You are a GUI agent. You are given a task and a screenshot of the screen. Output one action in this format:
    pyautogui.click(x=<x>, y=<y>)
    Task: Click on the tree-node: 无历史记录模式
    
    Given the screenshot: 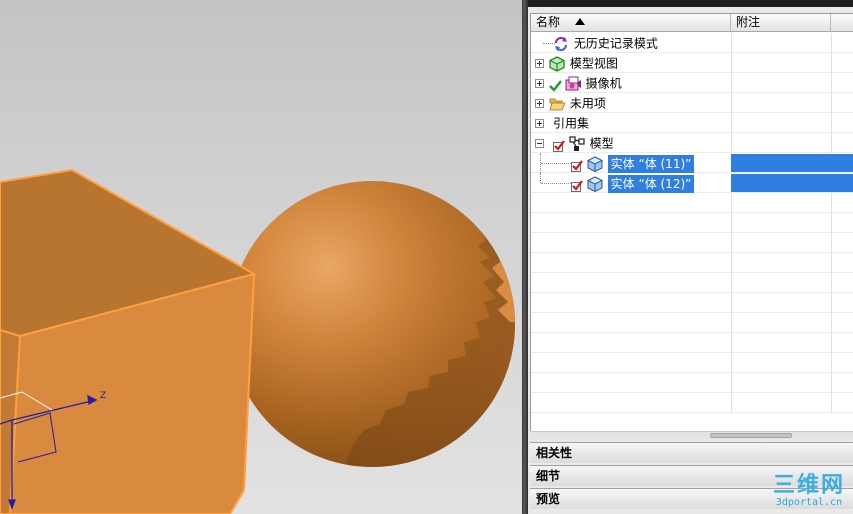 What is the action you would take?
    pyautogui.click(x=605, y=43)
    